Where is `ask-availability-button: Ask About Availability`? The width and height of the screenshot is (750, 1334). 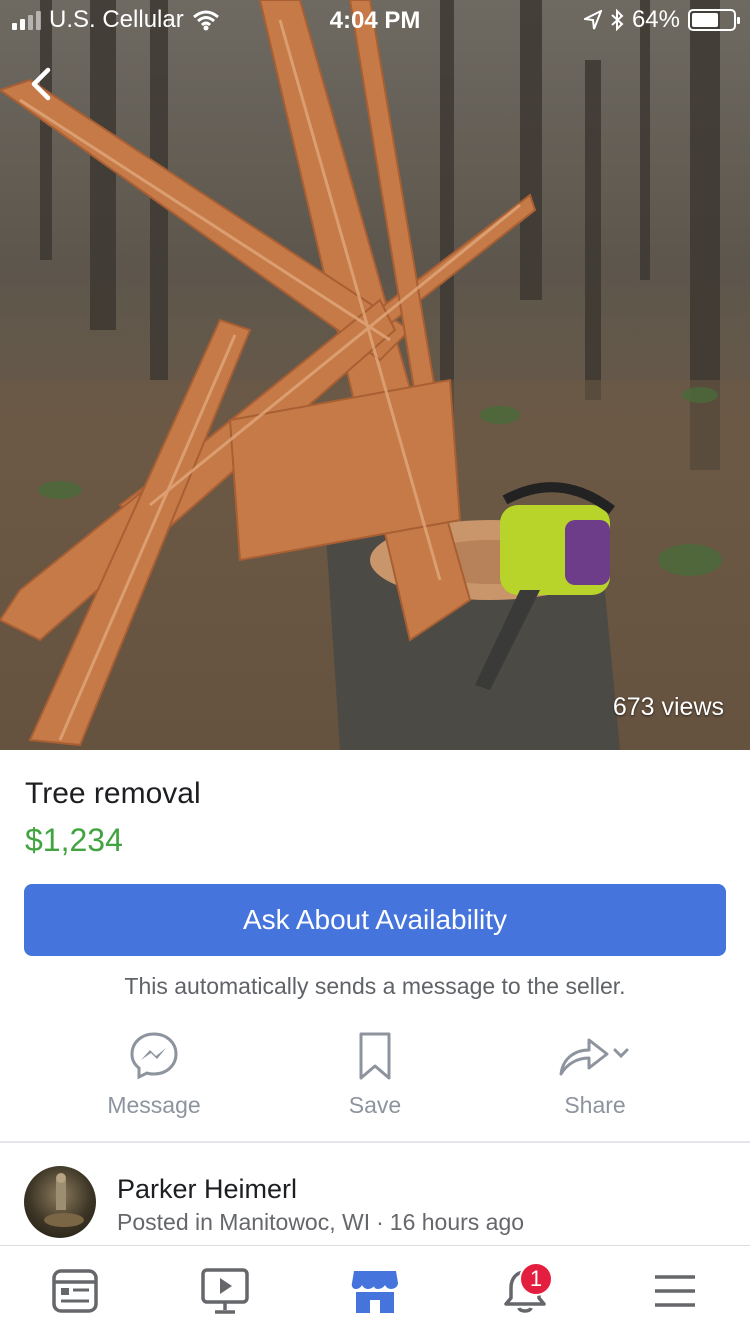
ask-availability-button: Ask About Availability is located at coordinates (375, 920).